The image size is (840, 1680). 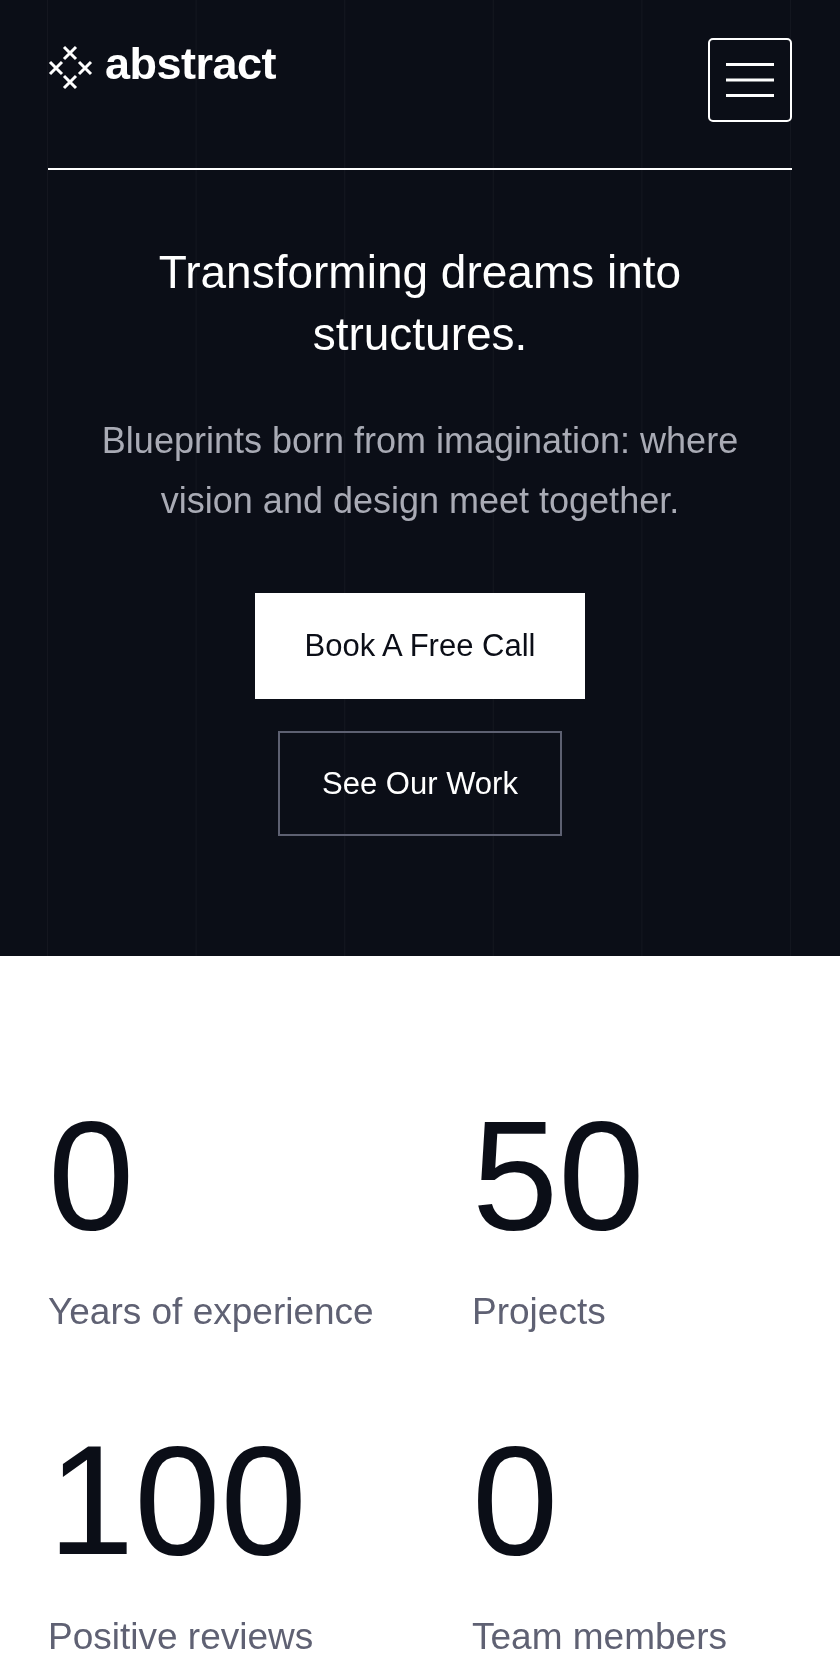 What do you see at coordinates (559, 1175) in the screenshot?
I see `stat-number: 50` at bounding box center [559, 1175].